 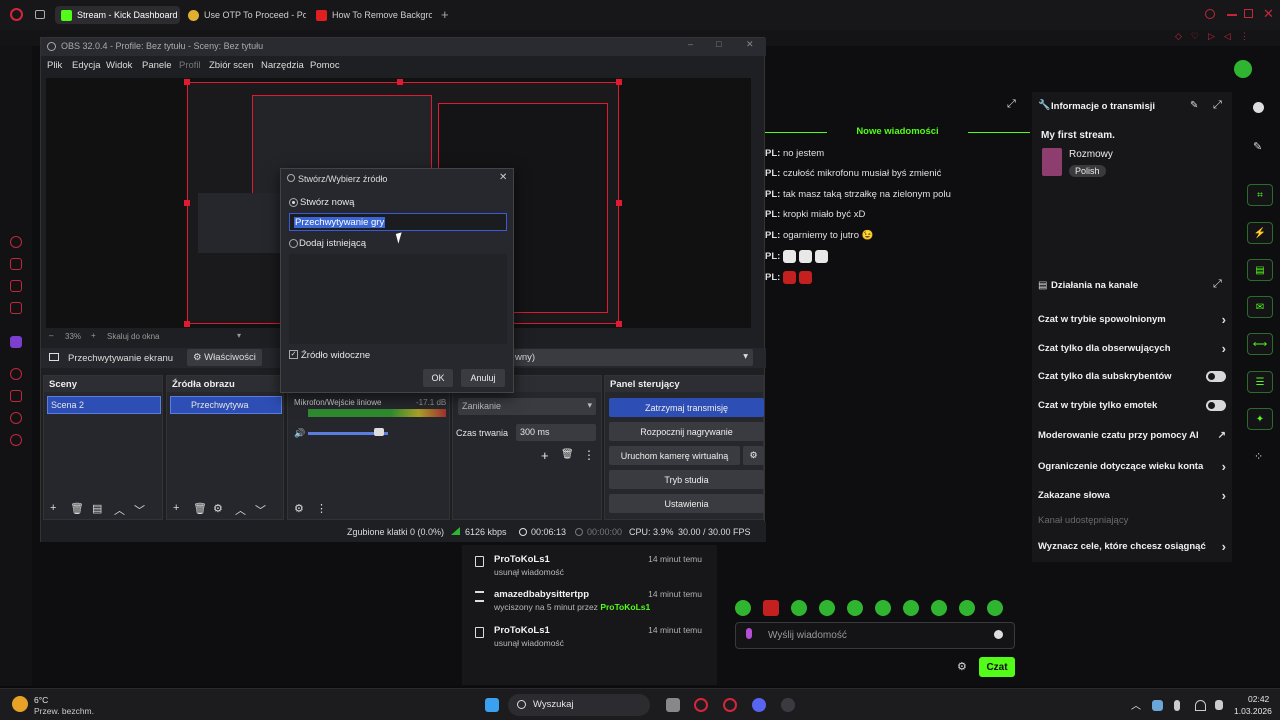 I want to click on minimize-icon, so click(x=1232, y=15).